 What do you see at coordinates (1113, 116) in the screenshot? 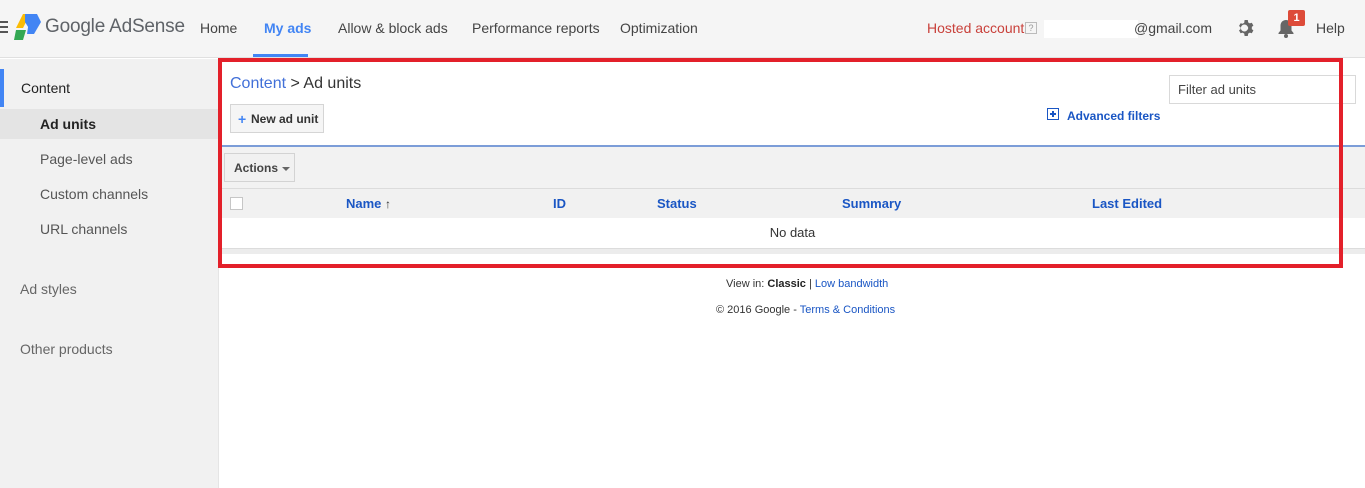
I see `advanced-filters-link: Advanced filters` at bounding box center [1113, 116].